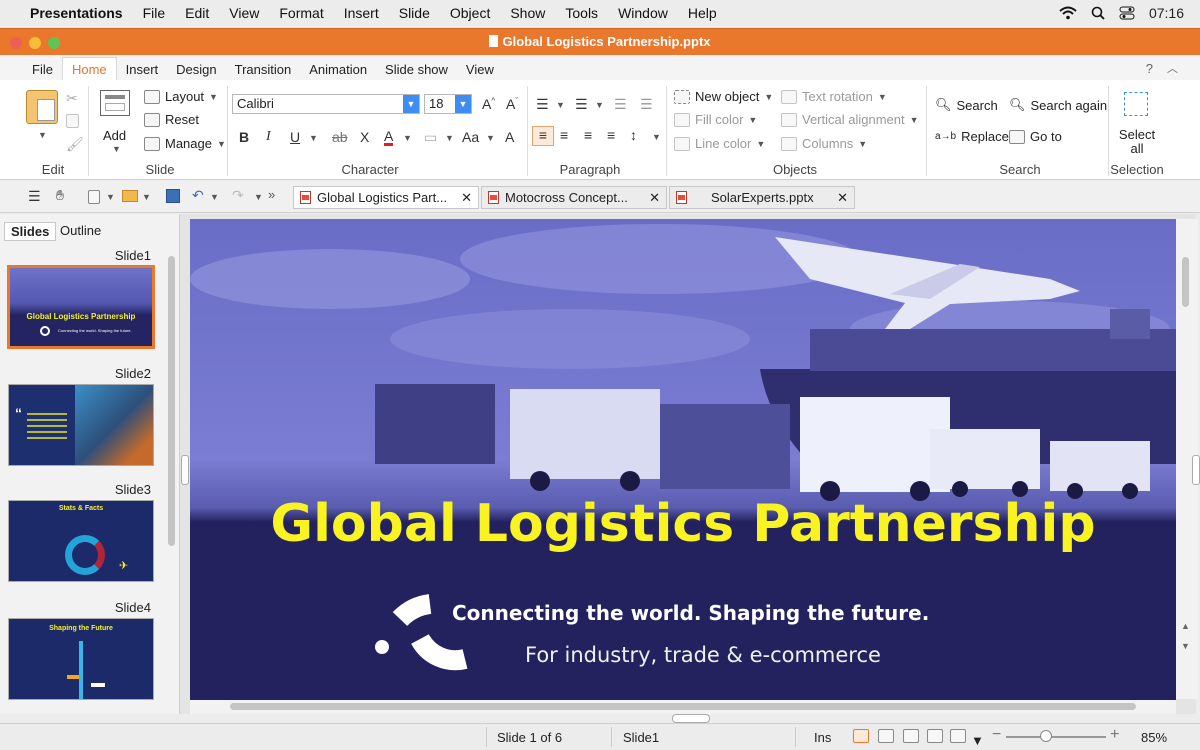  What do you see at coordinates (72, 98) in the screenshot?
I see `cut-icon: ✂` at bounding box center [72, 98].